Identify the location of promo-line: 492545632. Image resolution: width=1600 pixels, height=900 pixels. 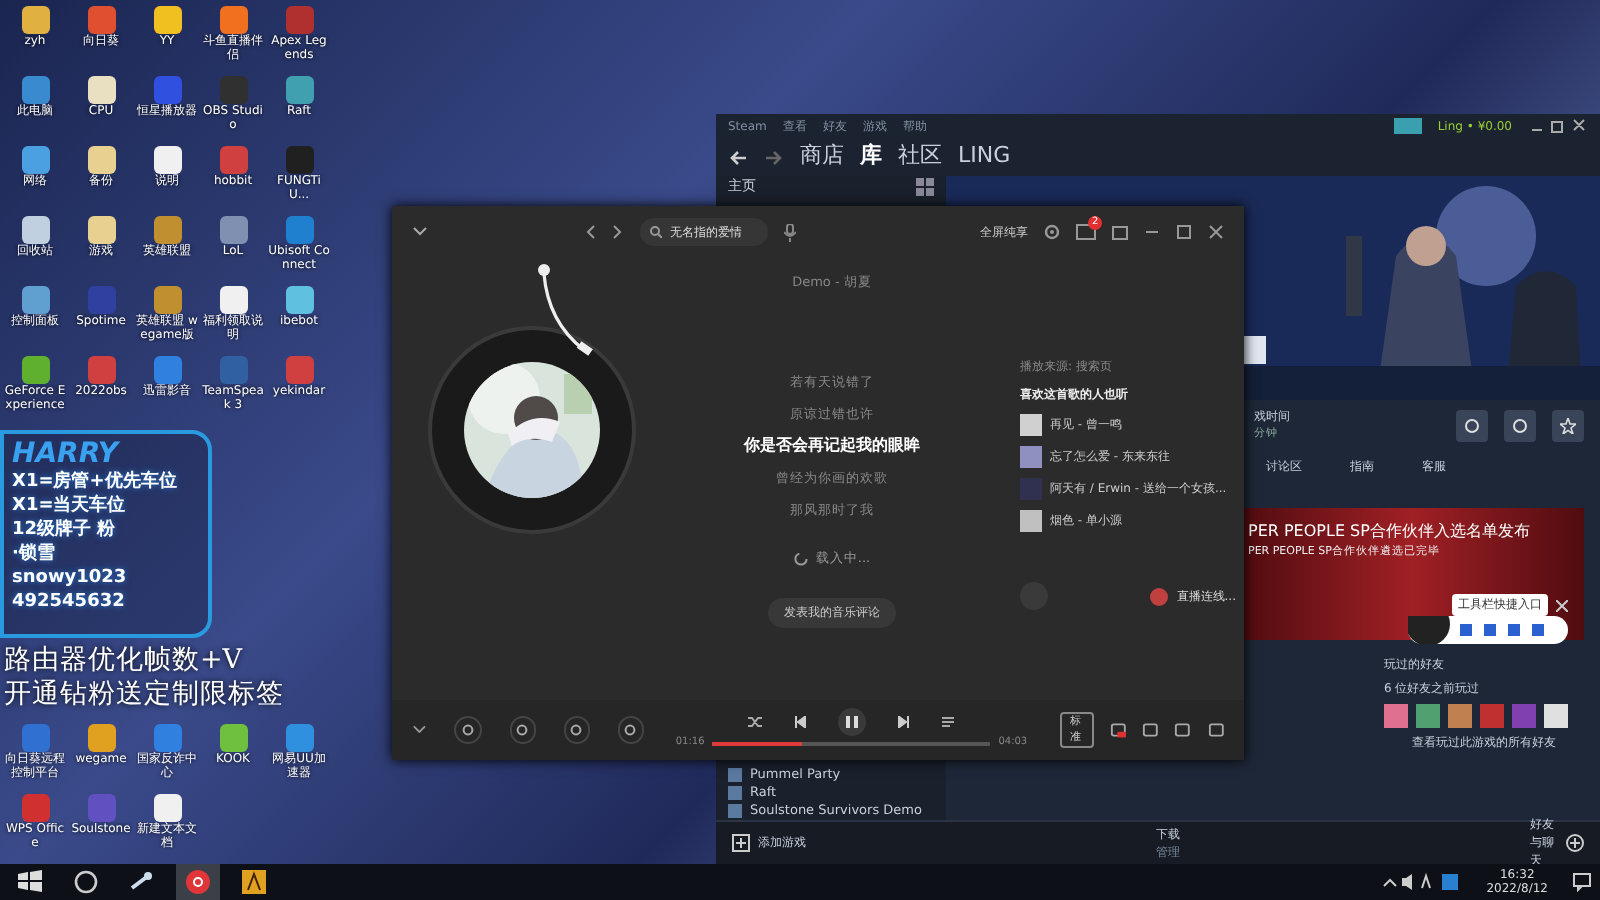
(69, 602).